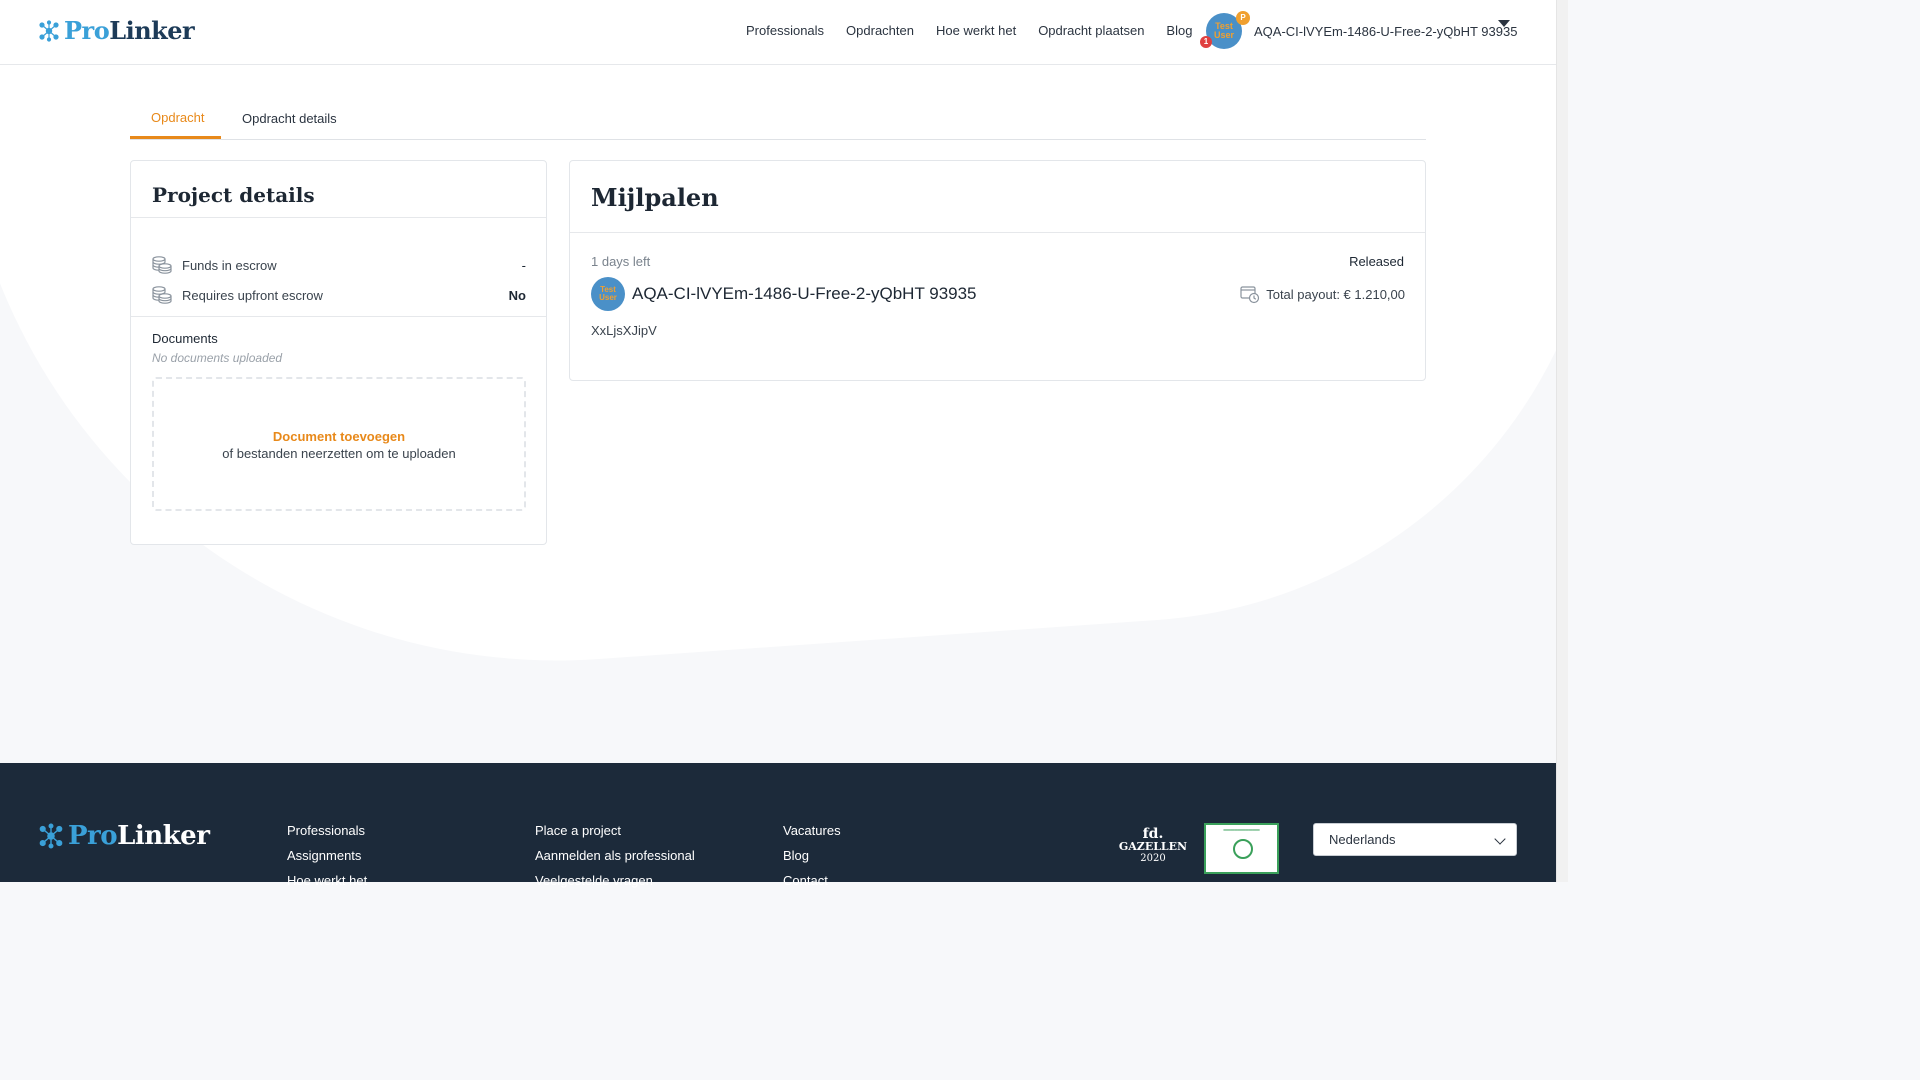 This screenshot has height=1080, width=1920. I want to click on fd-badge-line2: GAZELLEN, so click(1153, 846).